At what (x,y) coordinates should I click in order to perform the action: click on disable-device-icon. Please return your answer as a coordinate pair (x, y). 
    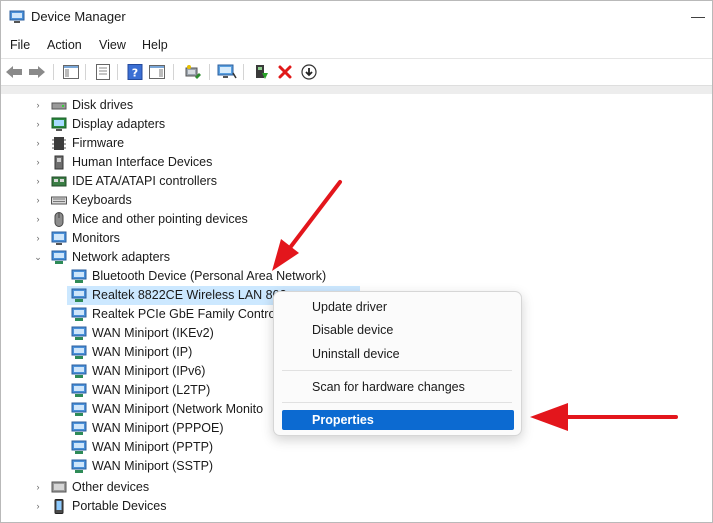
    Looking at the image, I should click on (309, 72).